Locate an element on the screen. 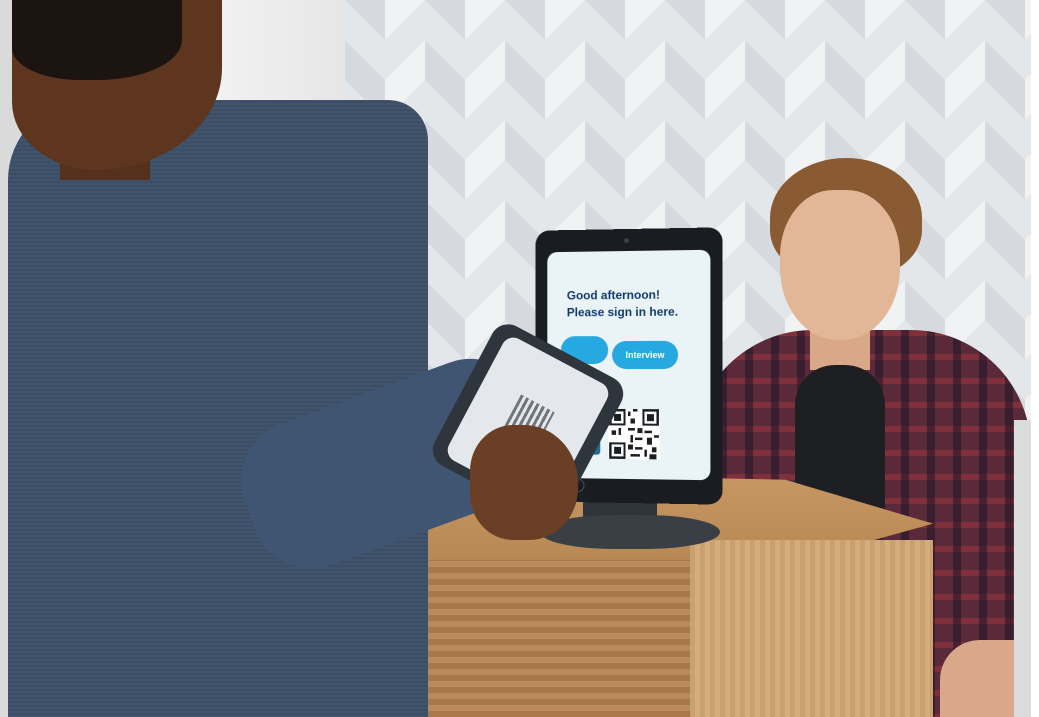 The image size is (1039, 717). fine-print is located at coordinates (622, 327).